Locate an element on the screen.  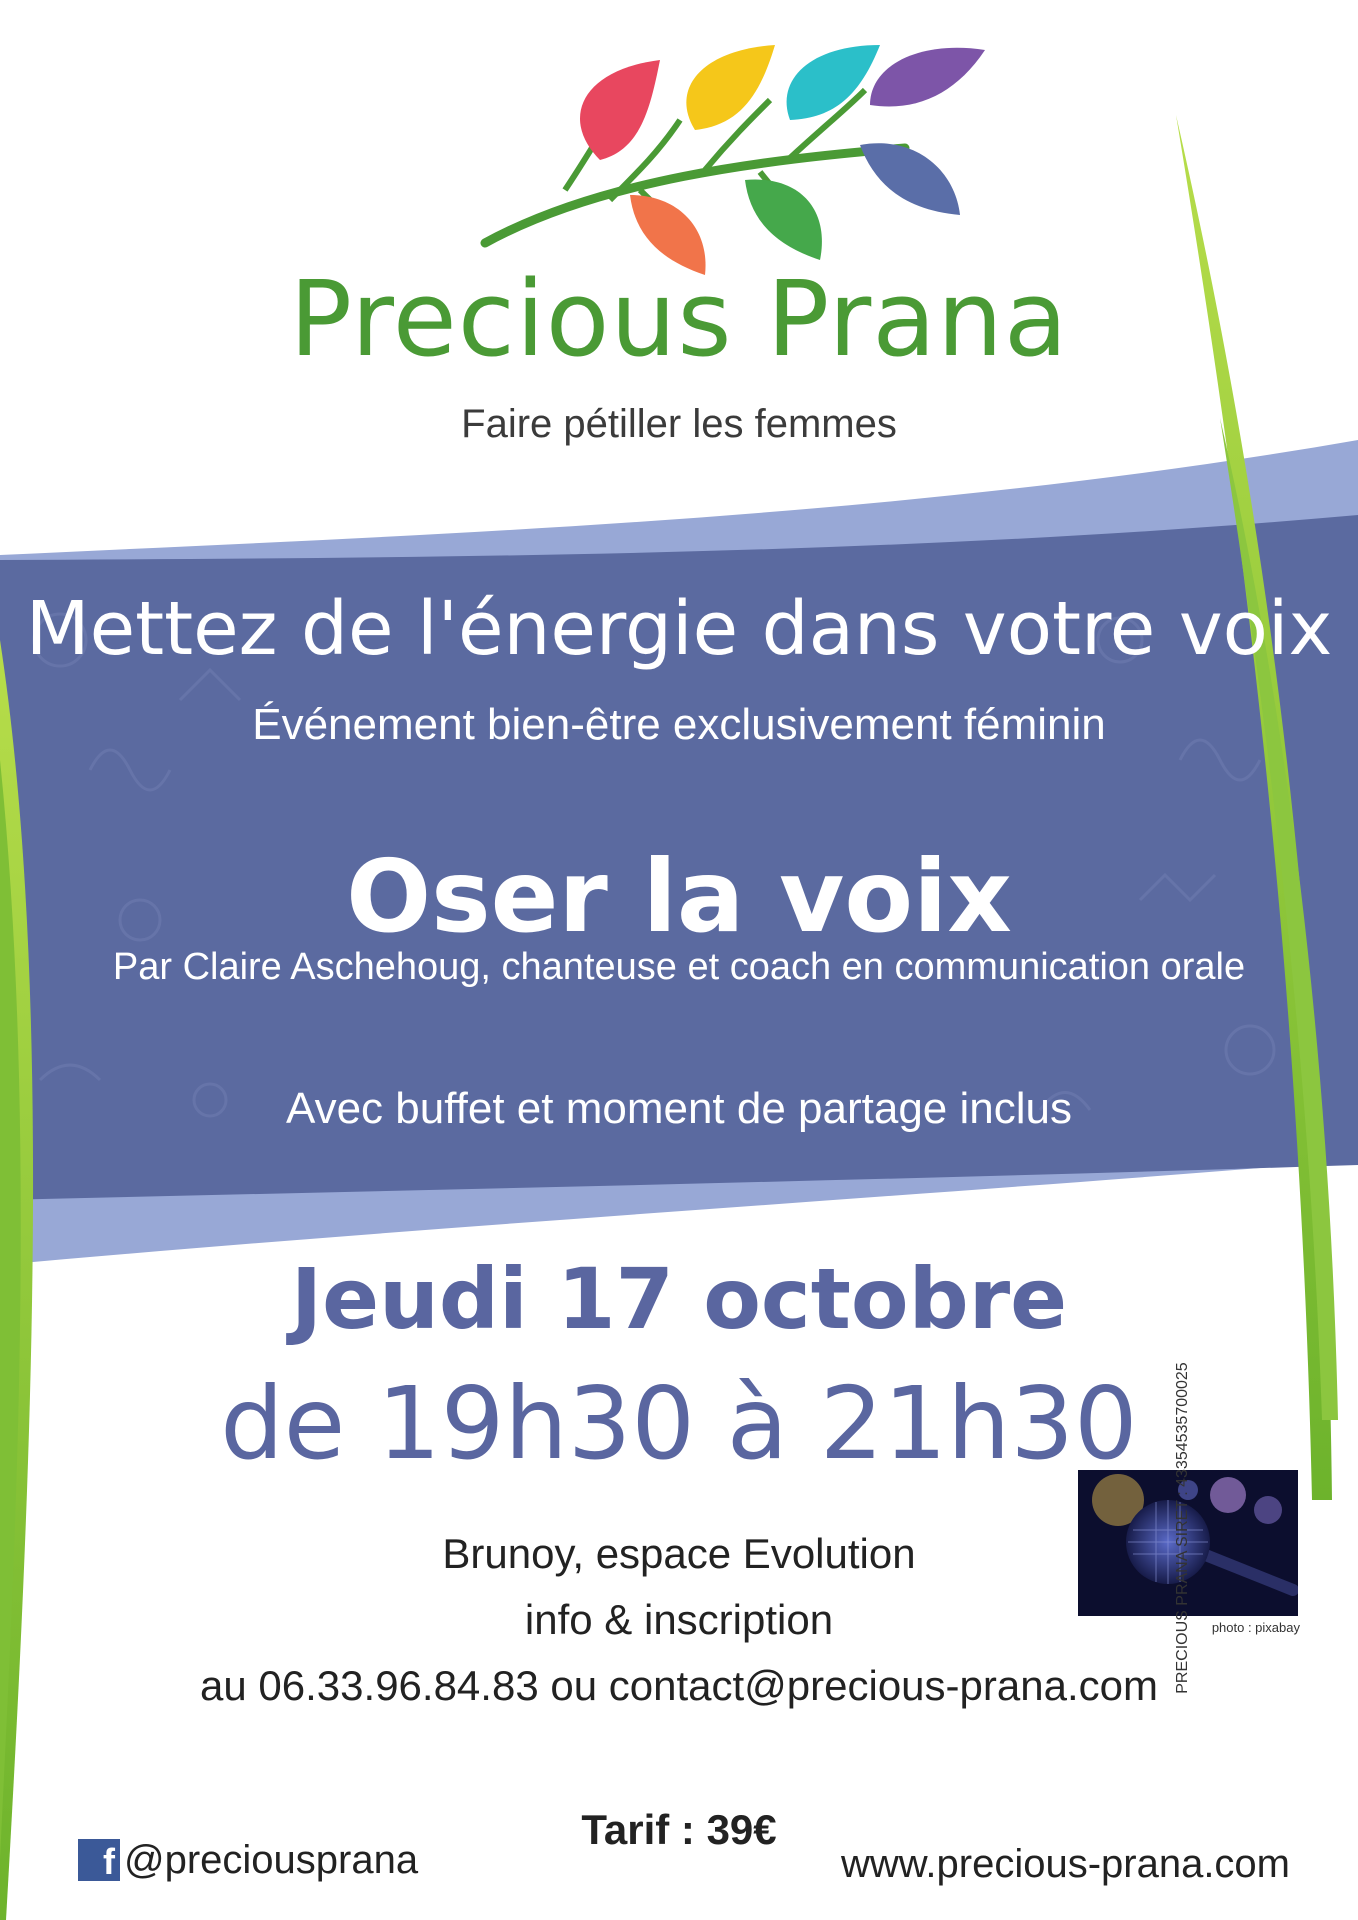
website-link: www.precious-prana.com is located at coordinates (1040, 1864).